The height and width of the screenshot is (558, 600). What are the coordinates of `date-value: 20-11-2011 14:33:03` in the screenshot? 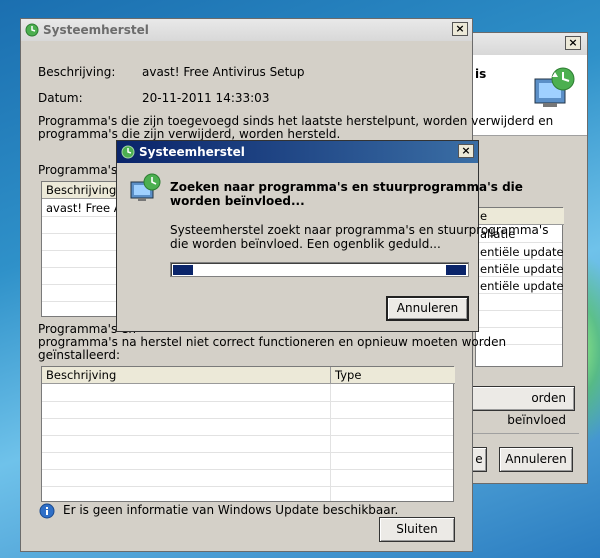 It's located at (206, 98).